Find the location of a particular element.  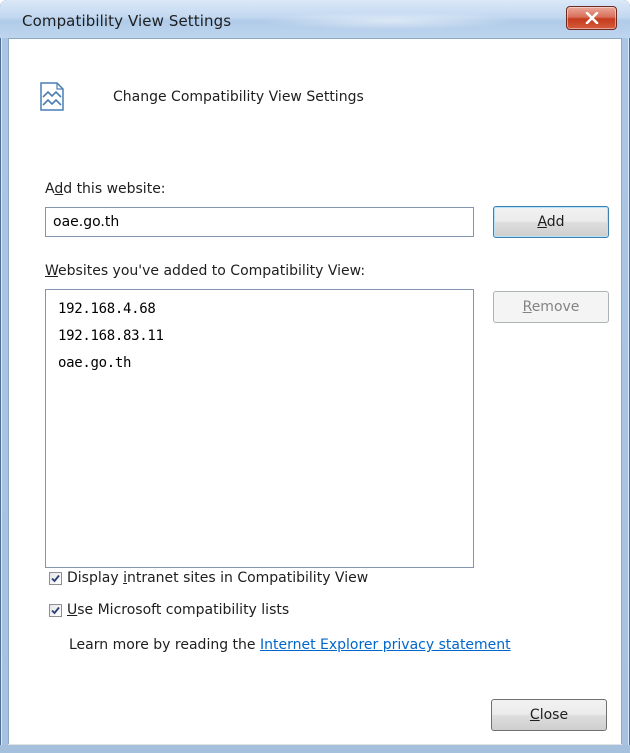

close-button: Close is located at coordinates (549, 715).